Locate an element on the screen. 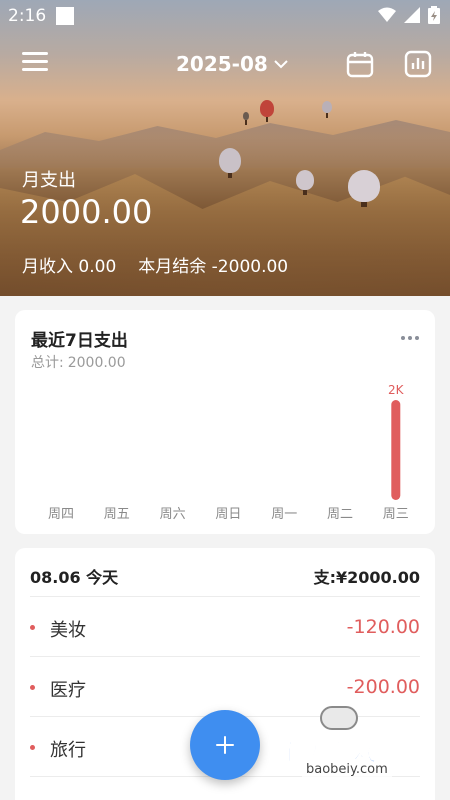 The height and width of the screenshot is (800, 450). menu-icon is located at coordinates (35, 53).